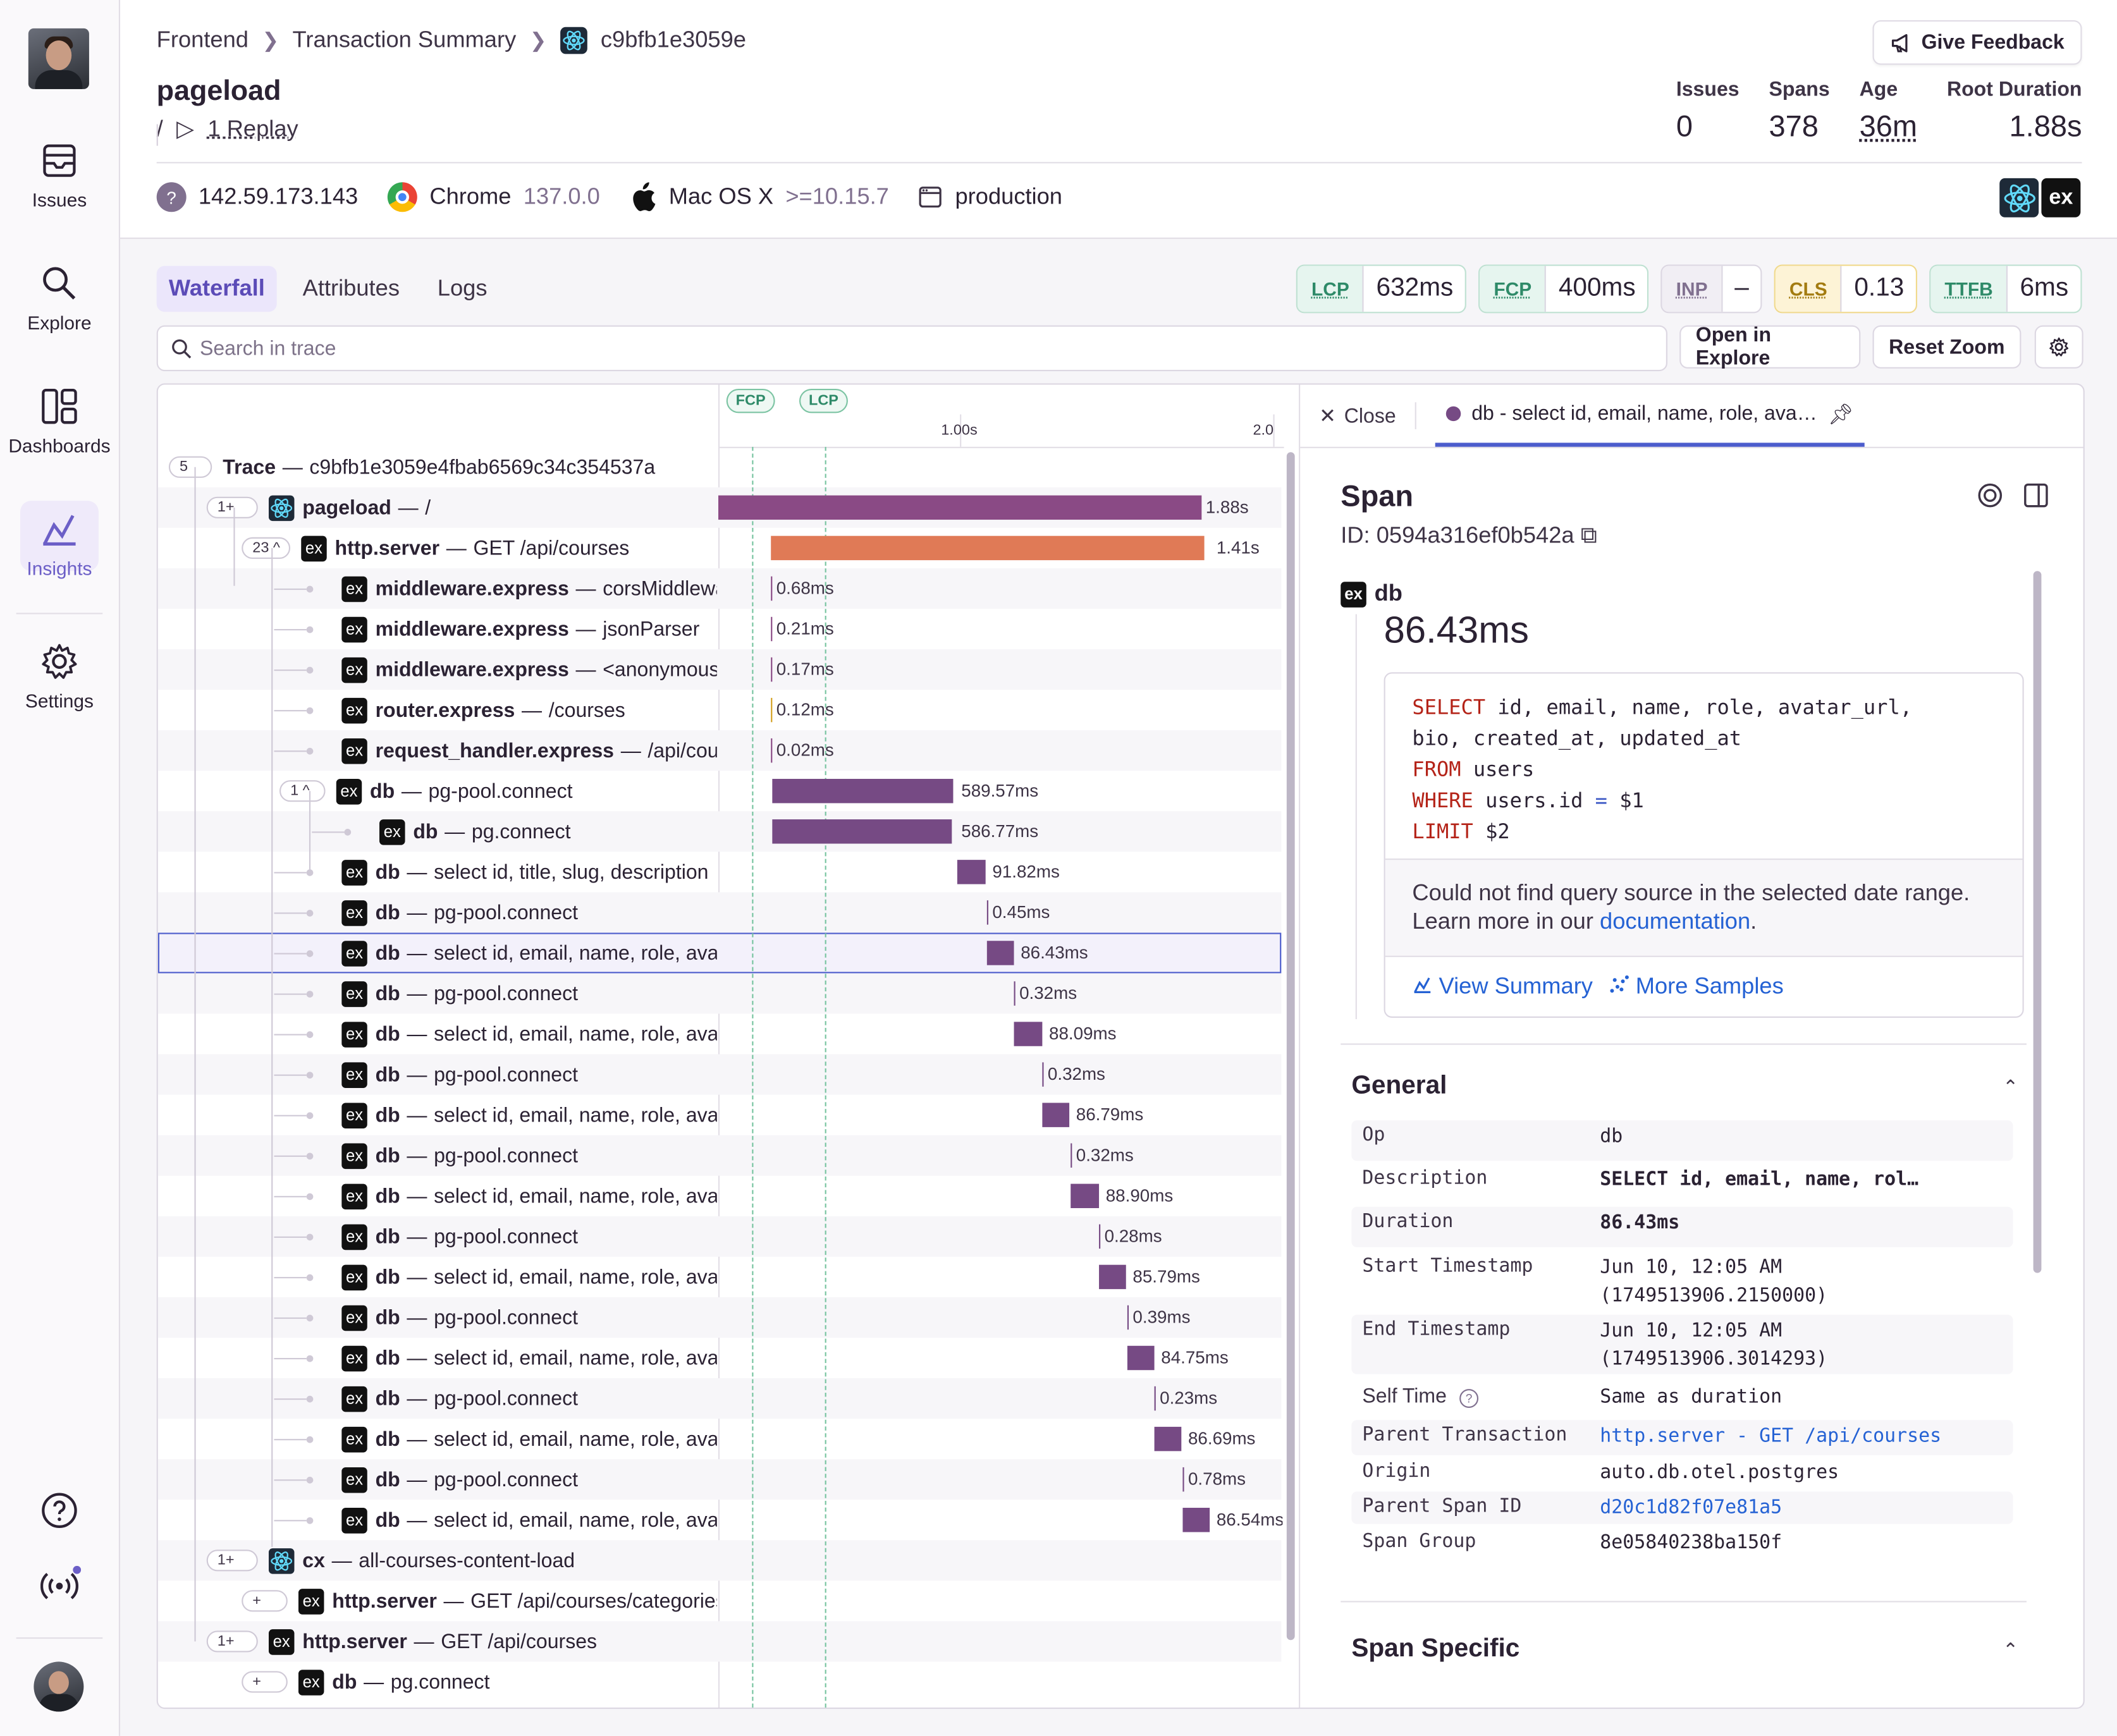 This screenshot has width=2117, height=1736. Describe the element at coordinates (59, 540) in the screenshot. I see `sidebar-item-insights: Insights` at that location.